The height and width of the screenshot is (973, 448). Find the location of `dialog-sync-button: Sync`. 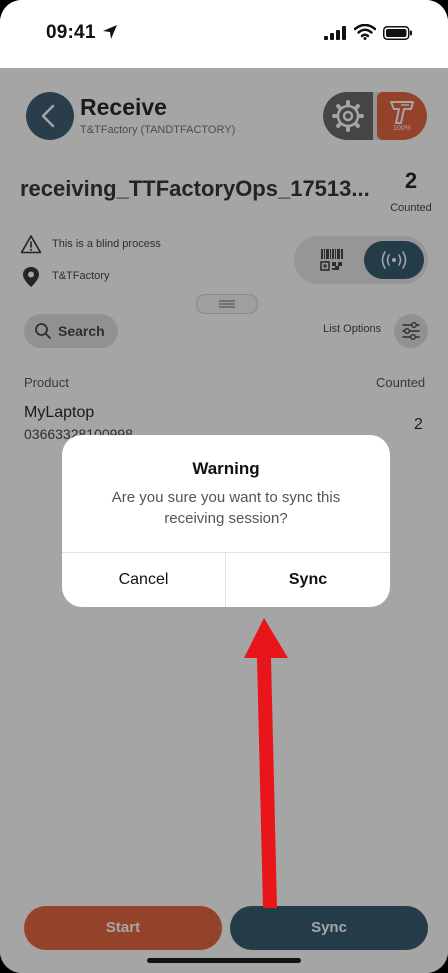

dialog-sync-button: Sync is located at coordinates (308, 580).